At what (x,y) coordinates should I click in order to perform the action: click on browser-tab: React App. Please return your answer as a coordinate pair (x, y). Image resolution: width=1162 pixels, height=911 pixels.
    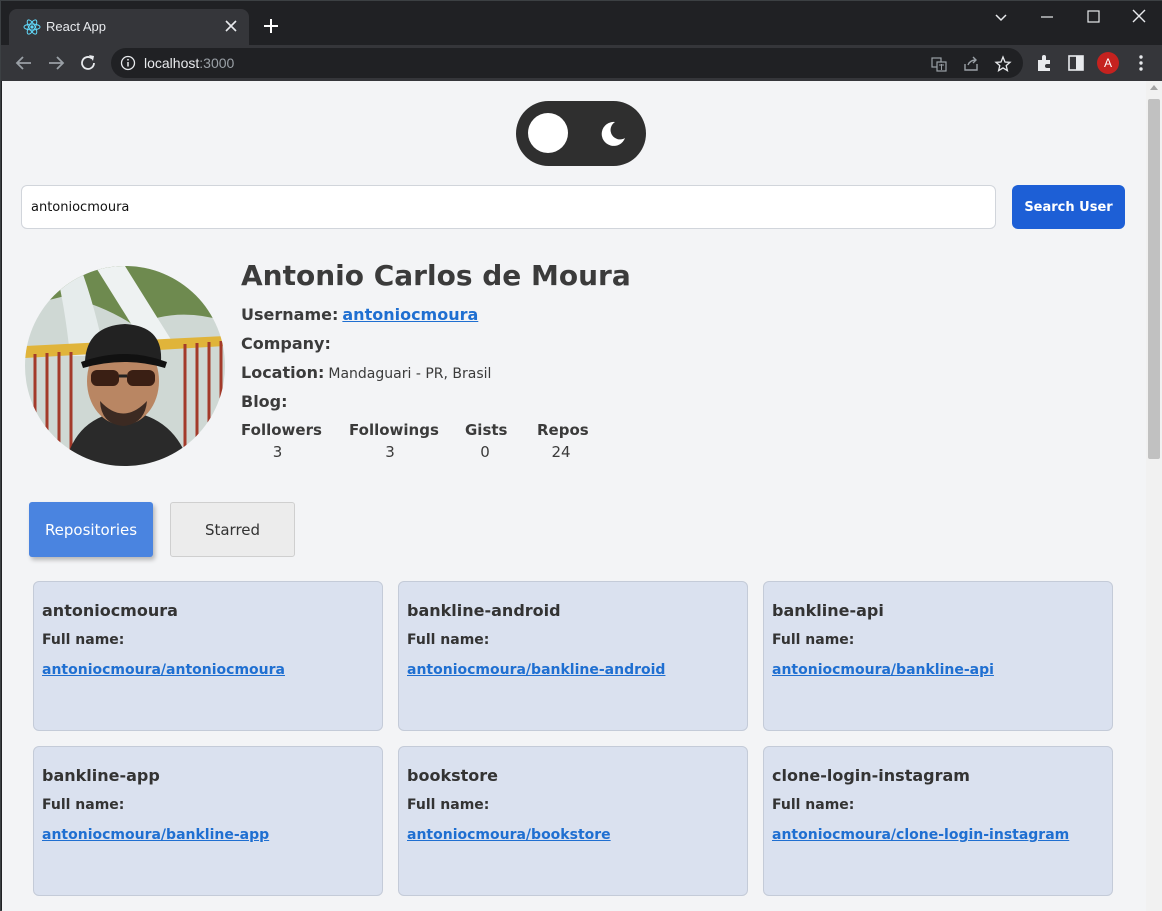
    Looking at the image, I should click on (129, 27).